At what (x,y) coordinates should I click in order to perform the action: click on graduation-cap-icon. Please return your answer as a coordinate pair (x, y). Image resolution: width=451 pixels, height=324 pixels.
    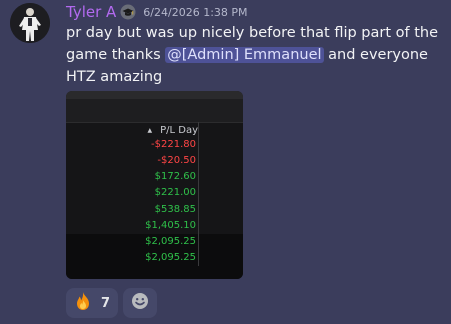
    Looking at the image, I should click on (128, 12).